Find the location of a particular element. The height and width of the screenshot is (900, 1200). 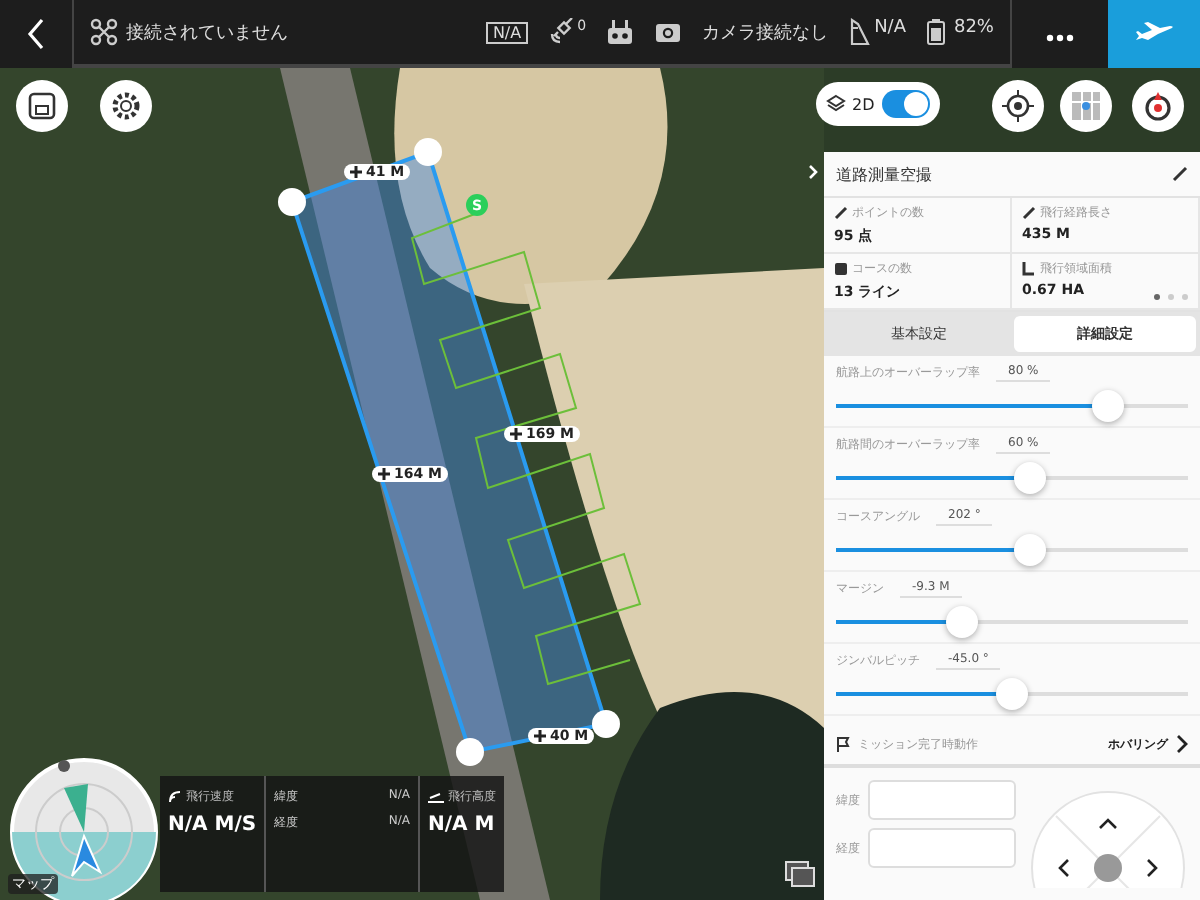

camera-icon is located at coordinates (668, 32).